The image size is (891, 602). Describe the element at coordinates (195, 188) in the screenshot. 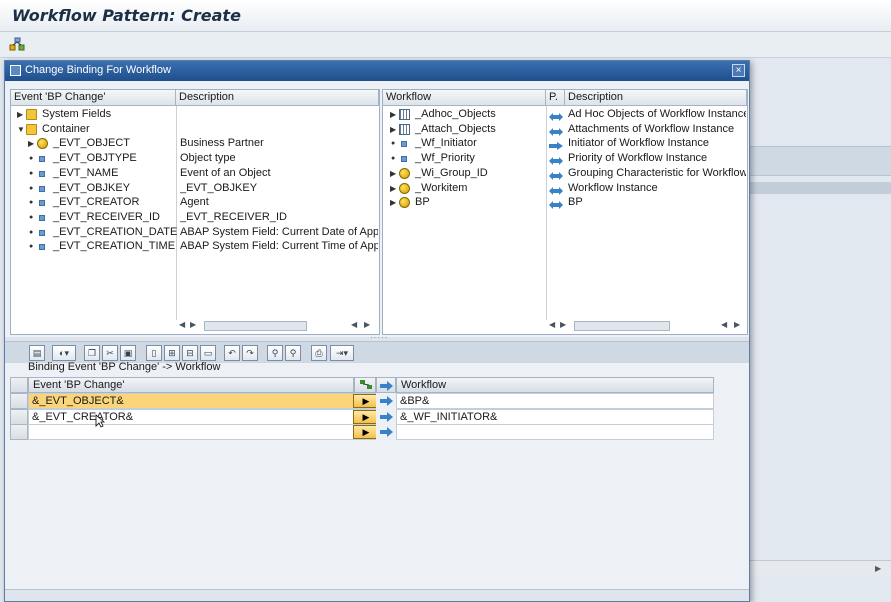

I see `tree-node: ● _EVT_OBJKEY _EVT_OBJKEY` at that location.